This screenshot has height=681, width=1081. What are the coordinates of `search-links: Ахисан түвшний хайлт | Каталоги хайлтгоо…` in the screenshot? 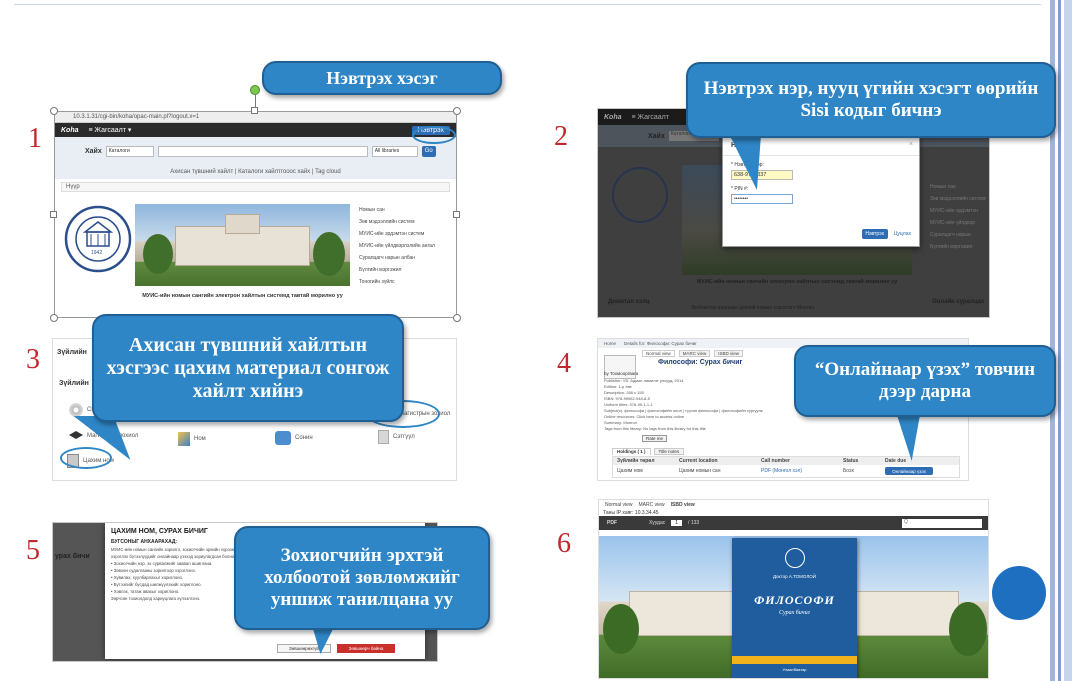 It's located at (255, 172).